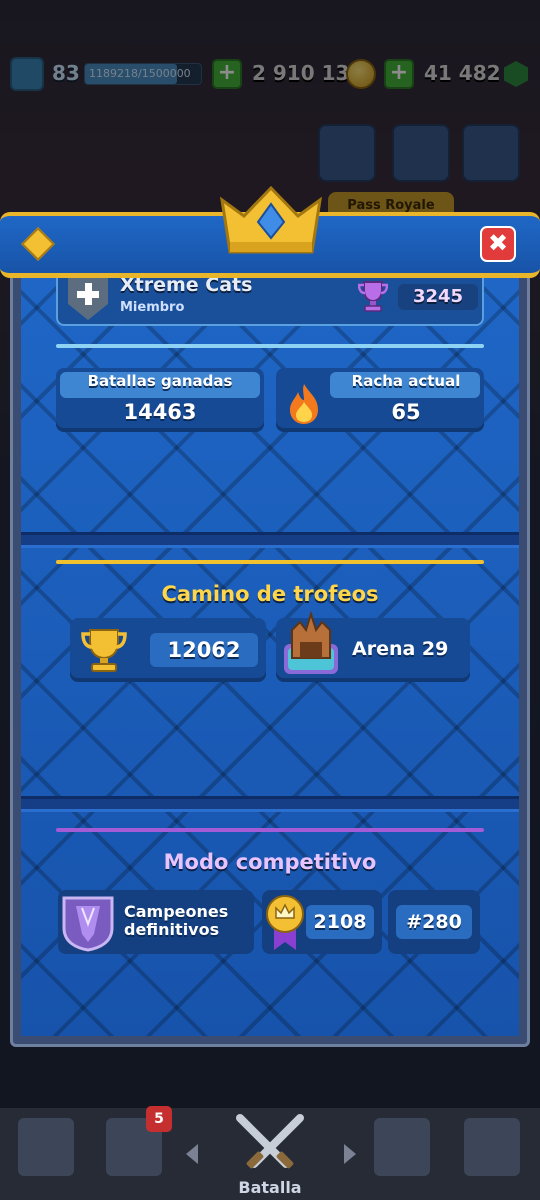 This screenshot has width=540, height=1200. I want to click on streak-card: Racha actual 65, so click(380, 400).